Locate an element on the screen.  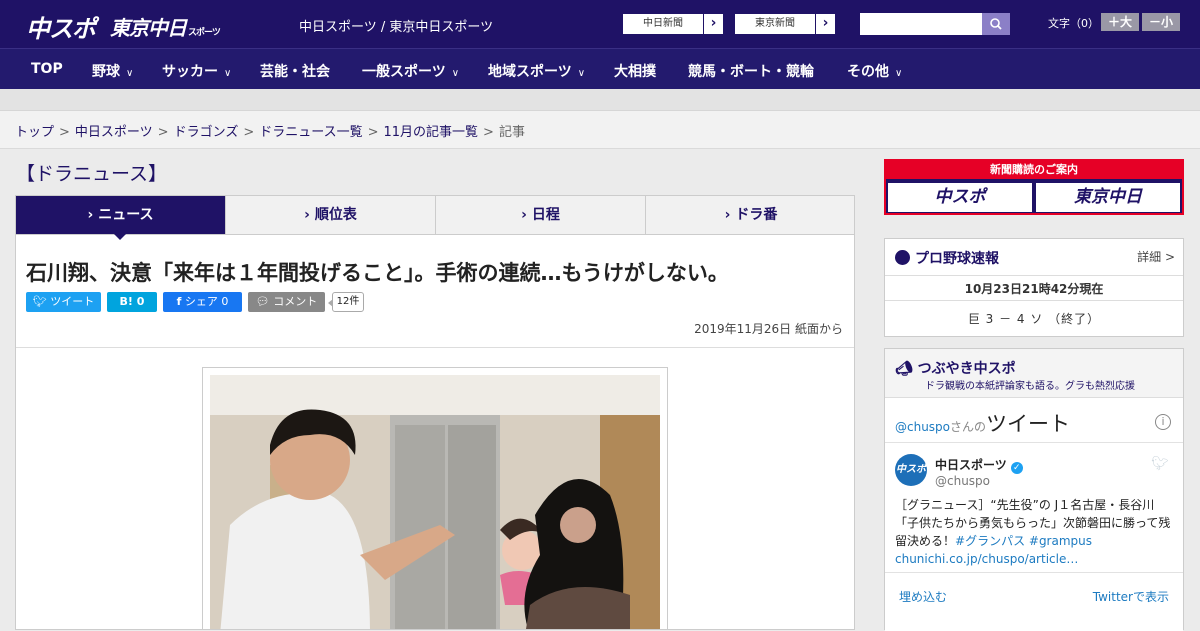
nav-label: 大相撲 is located at coordinates (635, 72).